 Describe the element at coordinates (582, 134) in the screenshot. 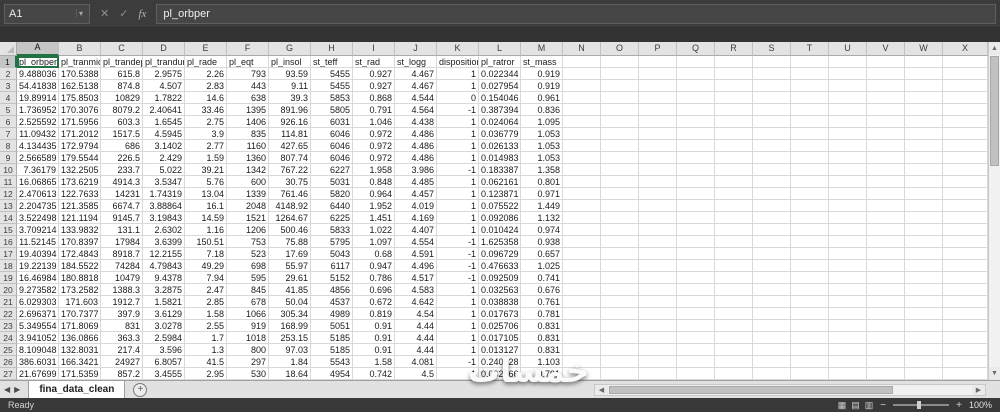

I see `cell-N7` at that location.